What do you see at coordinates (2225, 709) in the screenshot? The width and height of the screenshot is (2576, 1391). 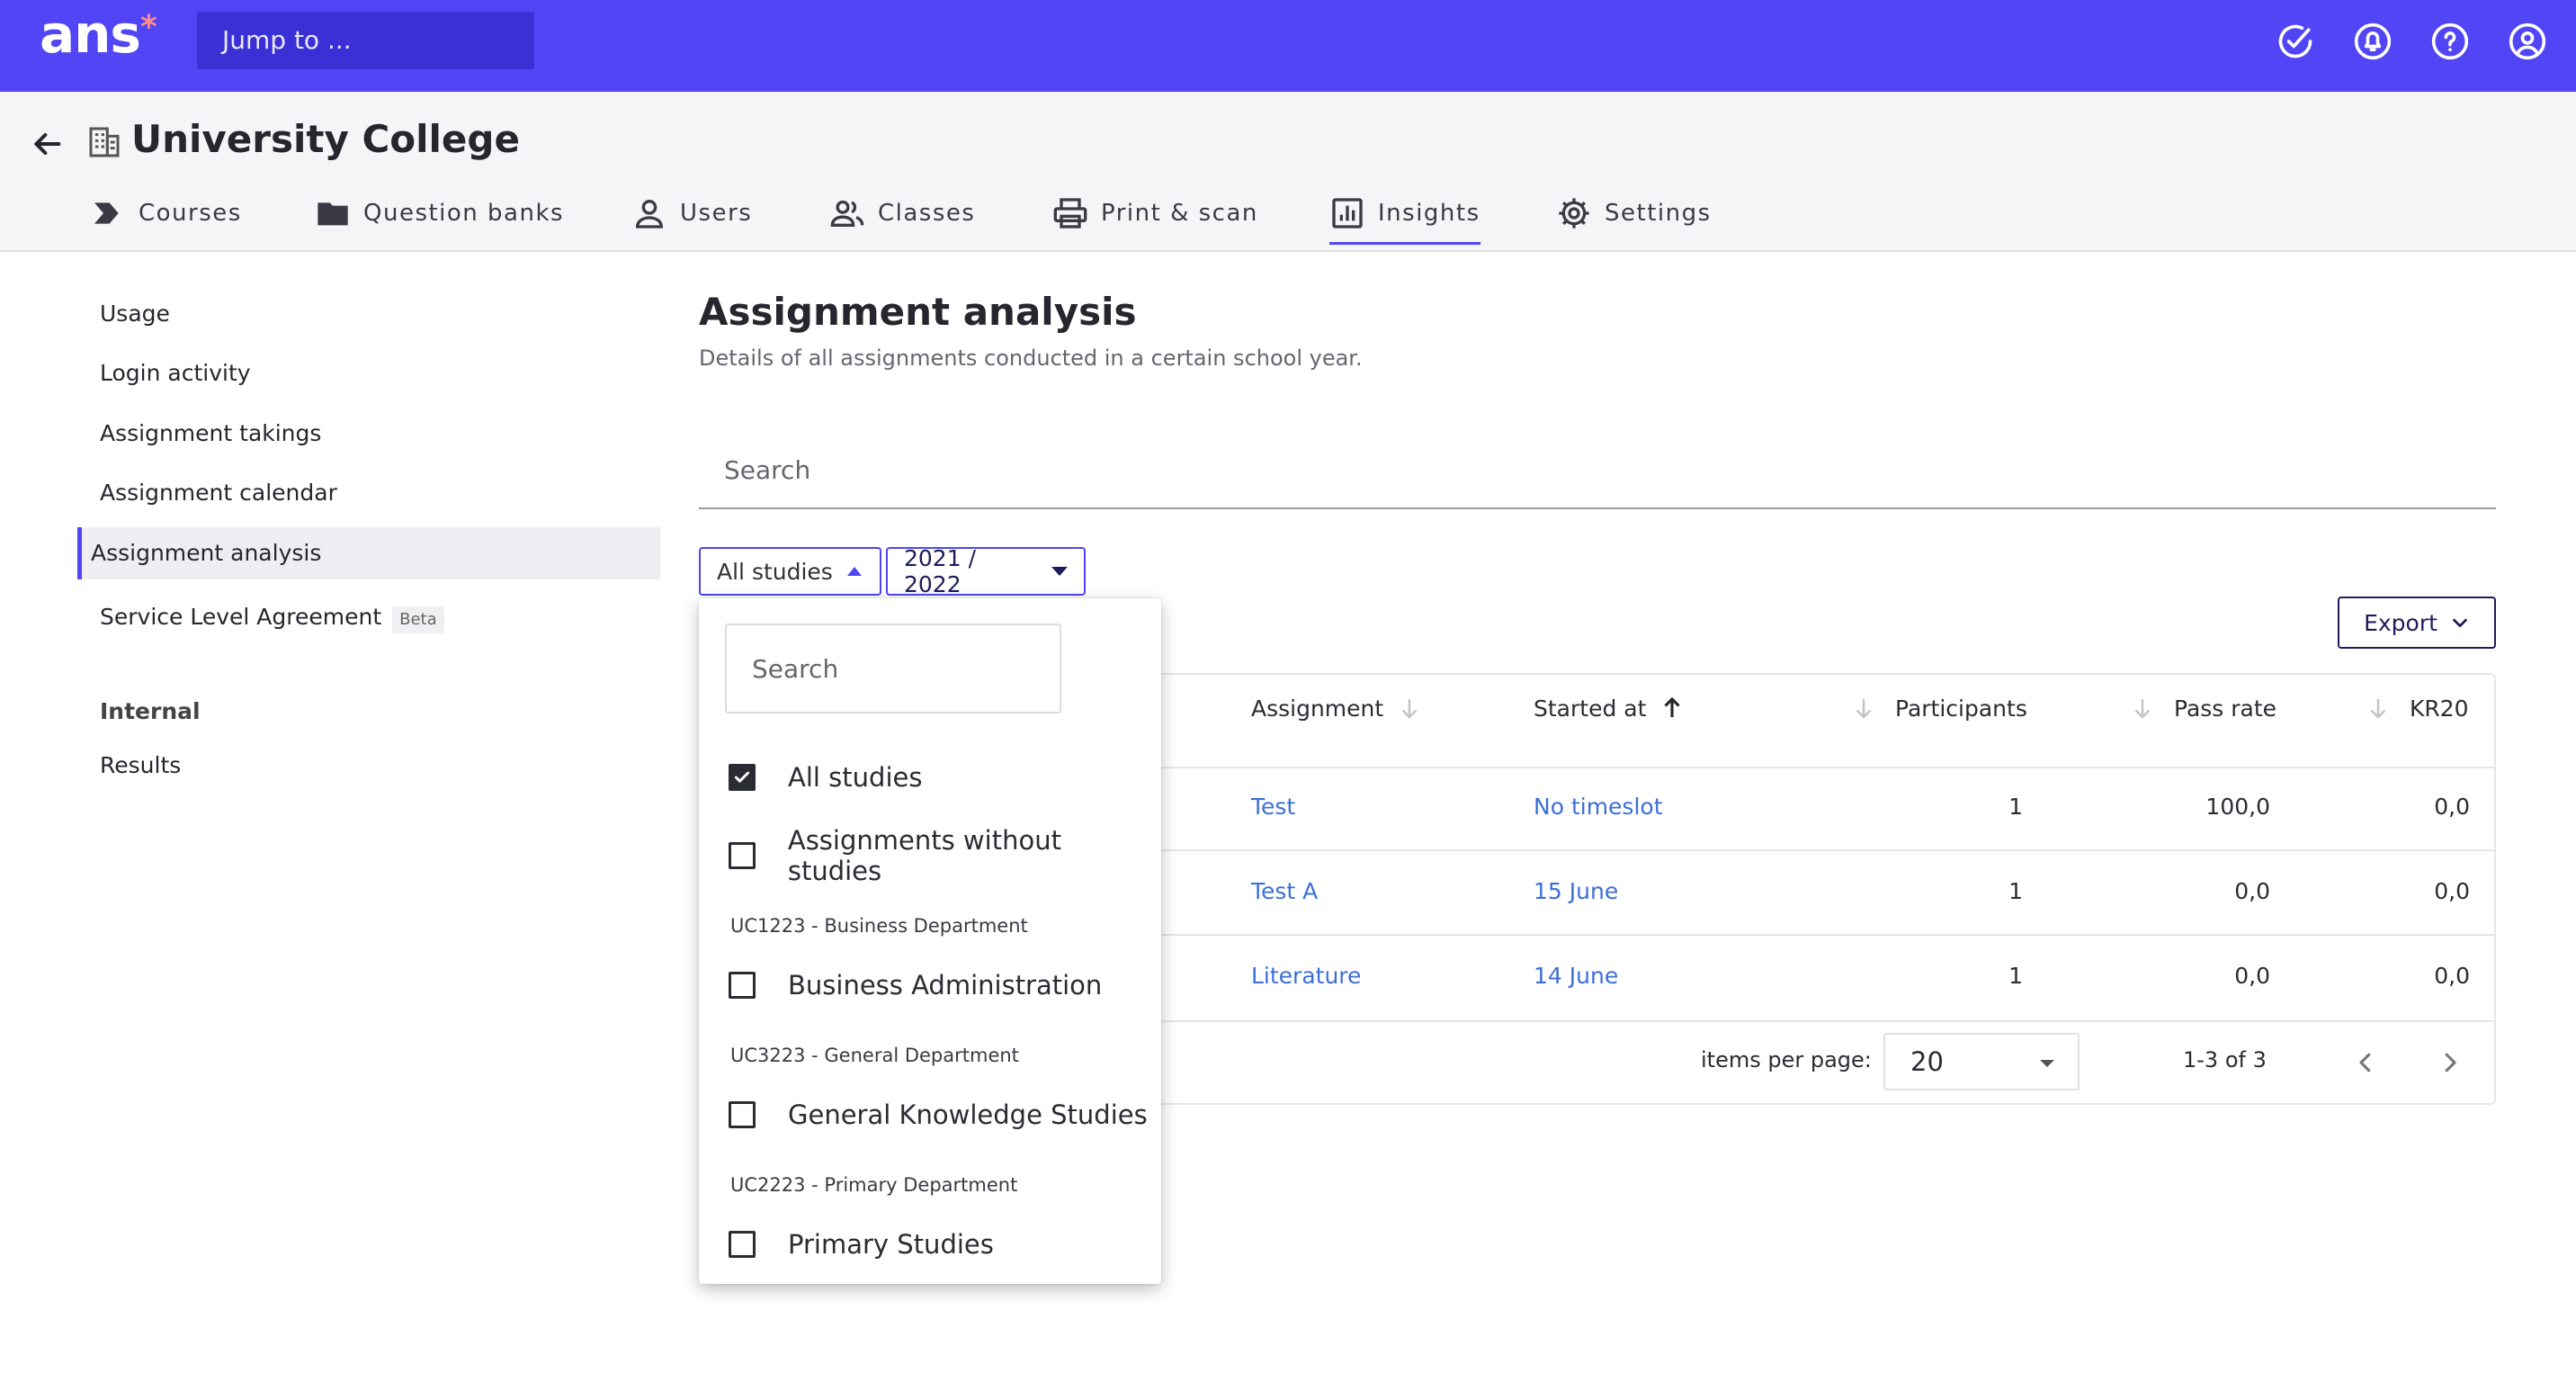 I see `column-label: Pass rate` at bounding box center [2225, 709].